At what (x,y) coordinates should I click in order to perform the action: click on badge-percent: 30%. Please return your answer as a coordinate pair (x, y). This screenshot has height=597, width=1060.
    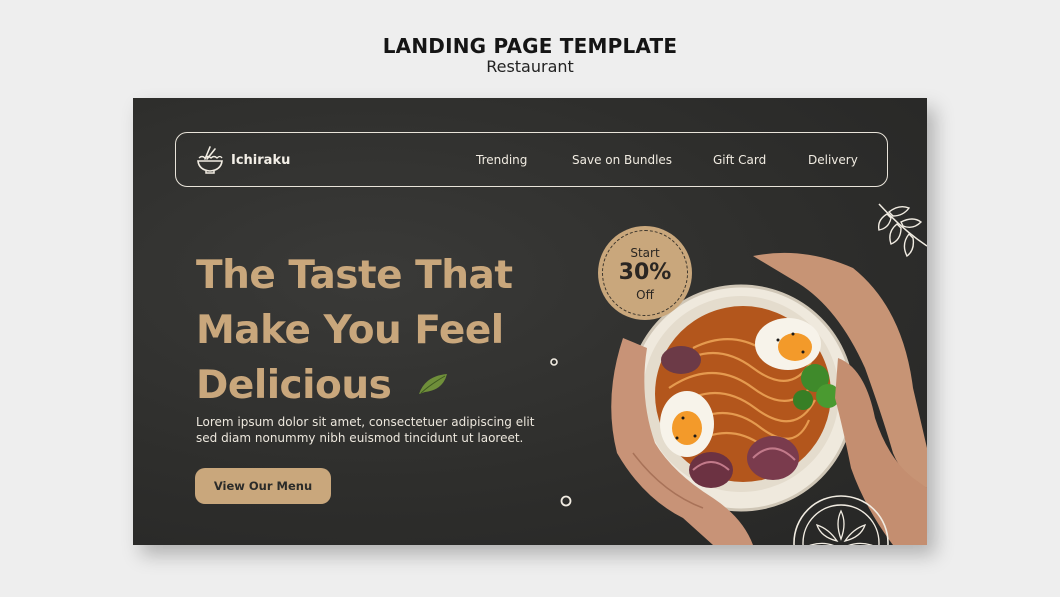
    Looking at the image, I should click on (645, 272).